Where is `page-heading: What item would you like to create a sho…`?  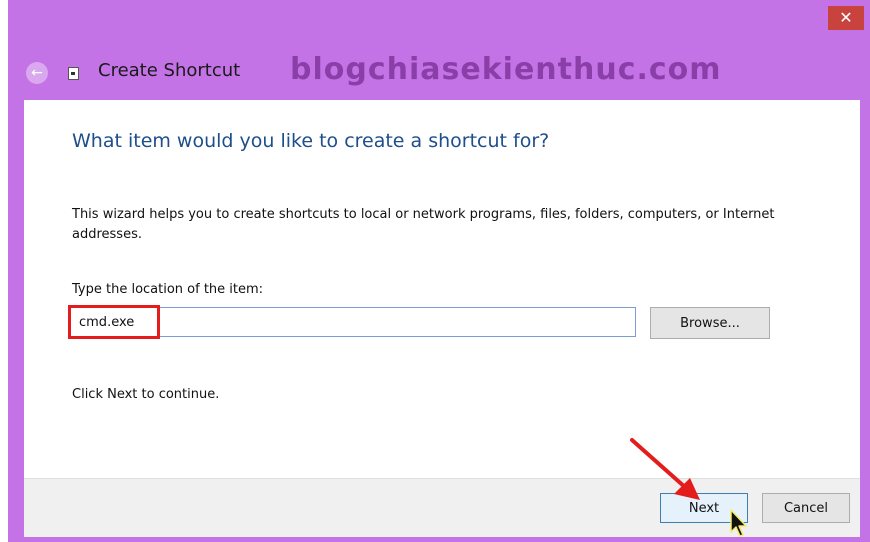
page-heading: What item would you like to create a sho… is located at coordinates (311, 141).